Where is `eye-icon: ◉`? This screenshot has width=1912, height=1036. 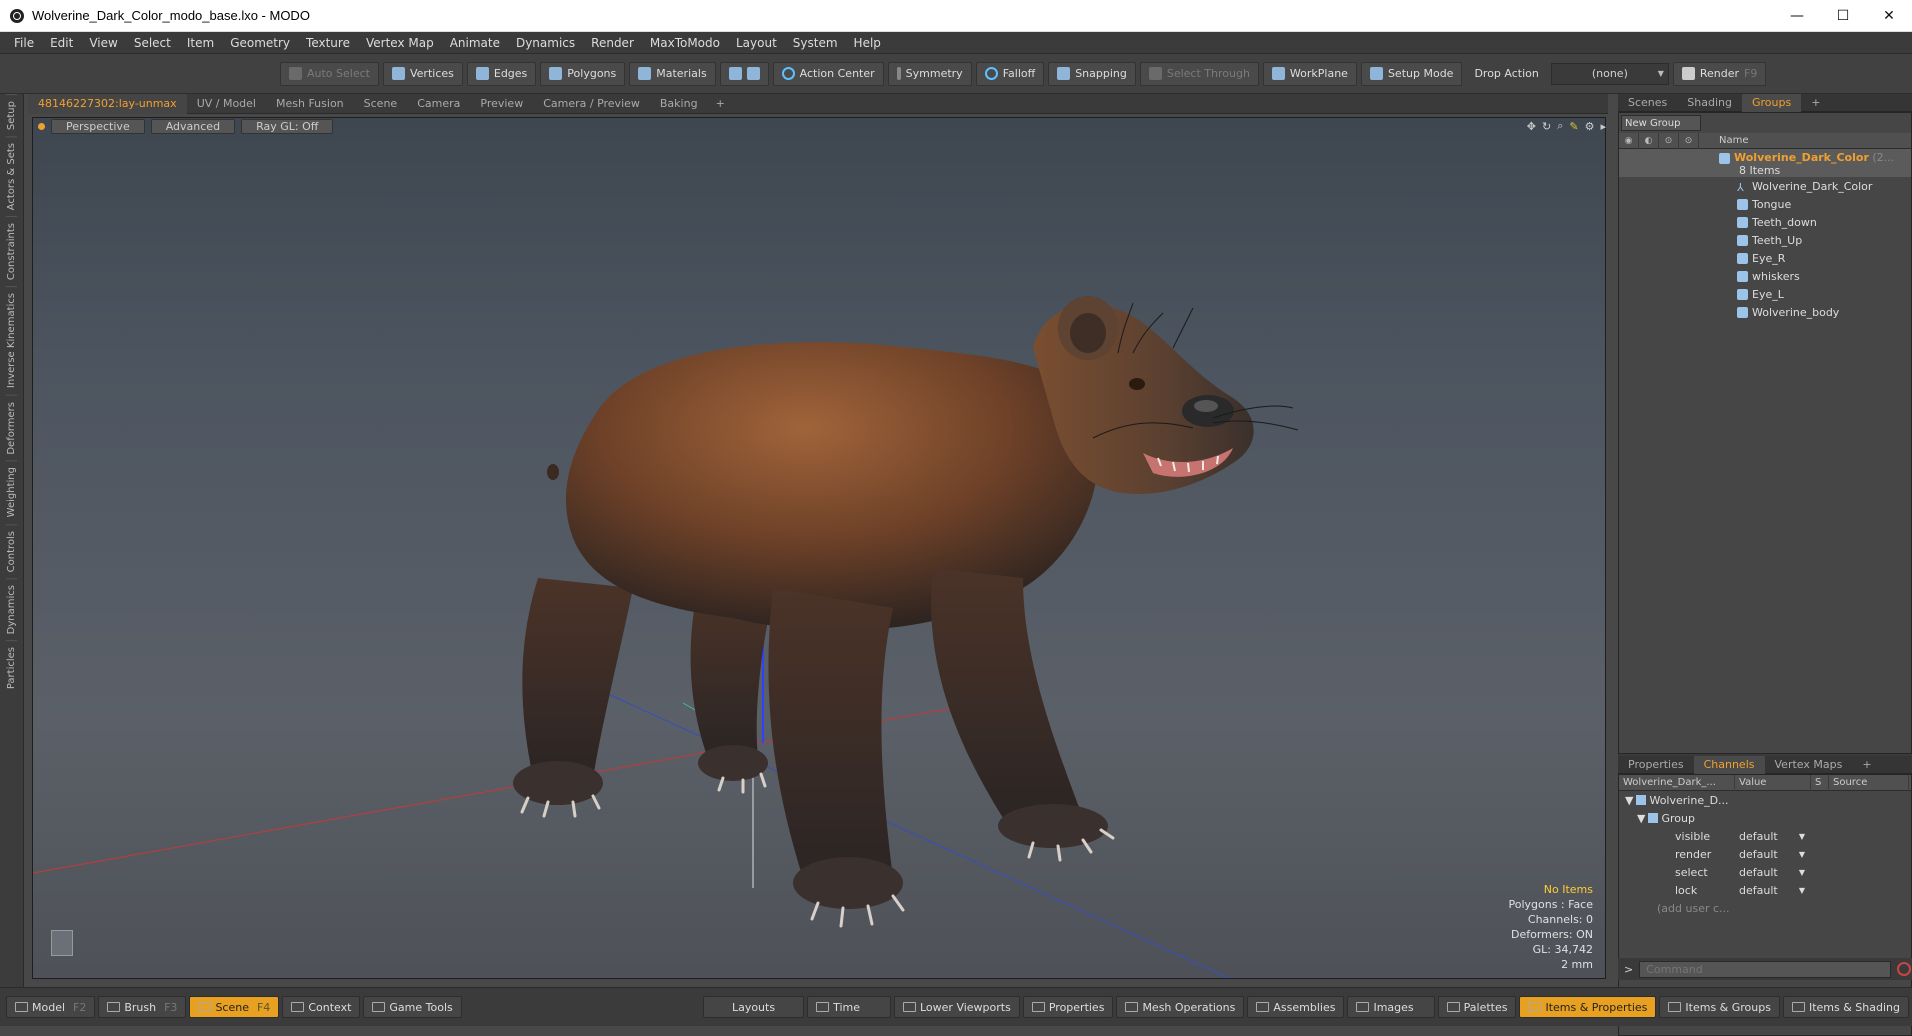
eye-icon: ◉ is located at coordinates (1629, 140).